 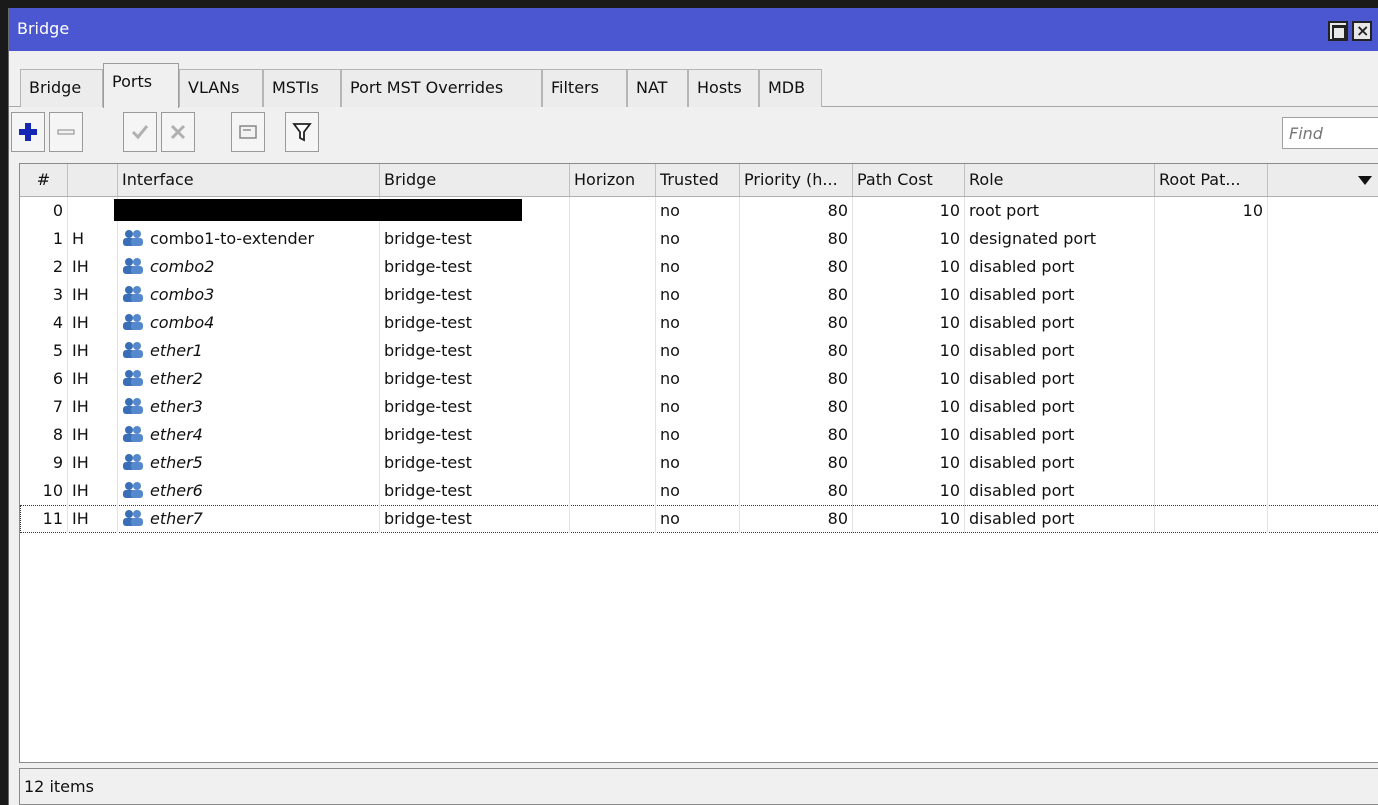 What do you see at coordinates (909, 180) in the screenshot?
I see `column-header: Path Cost` at bounding box center [909, 180].